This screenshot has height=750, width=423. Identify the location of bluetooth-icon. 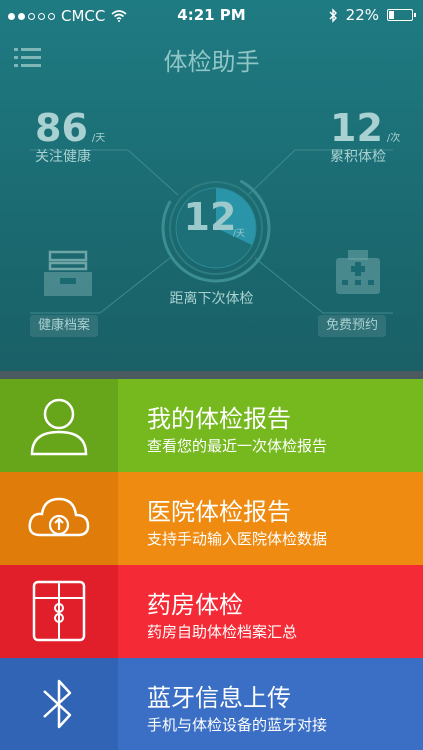
(57, 704).